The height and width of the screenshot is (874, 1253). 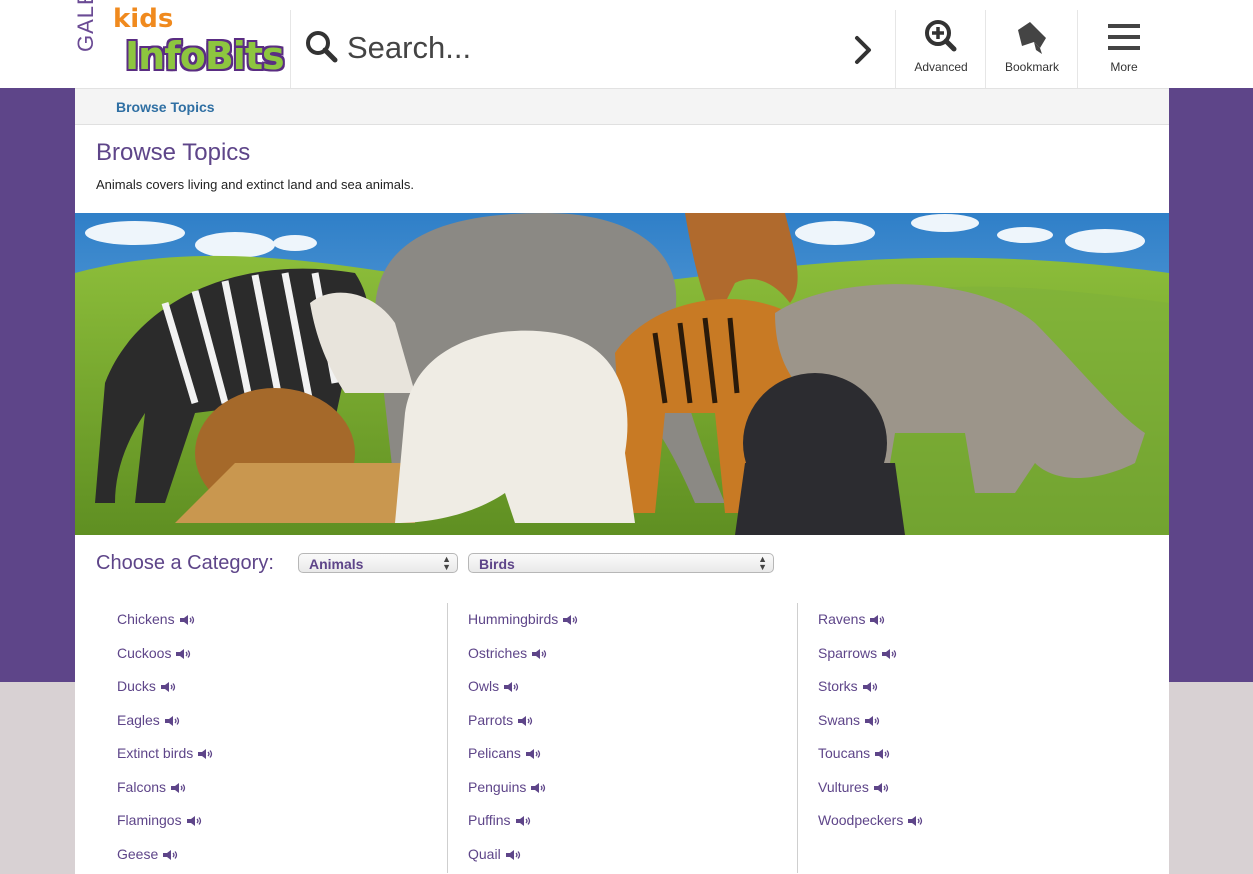 I want to click on logo-gale-text: GALE, so click(x=85, y=26).